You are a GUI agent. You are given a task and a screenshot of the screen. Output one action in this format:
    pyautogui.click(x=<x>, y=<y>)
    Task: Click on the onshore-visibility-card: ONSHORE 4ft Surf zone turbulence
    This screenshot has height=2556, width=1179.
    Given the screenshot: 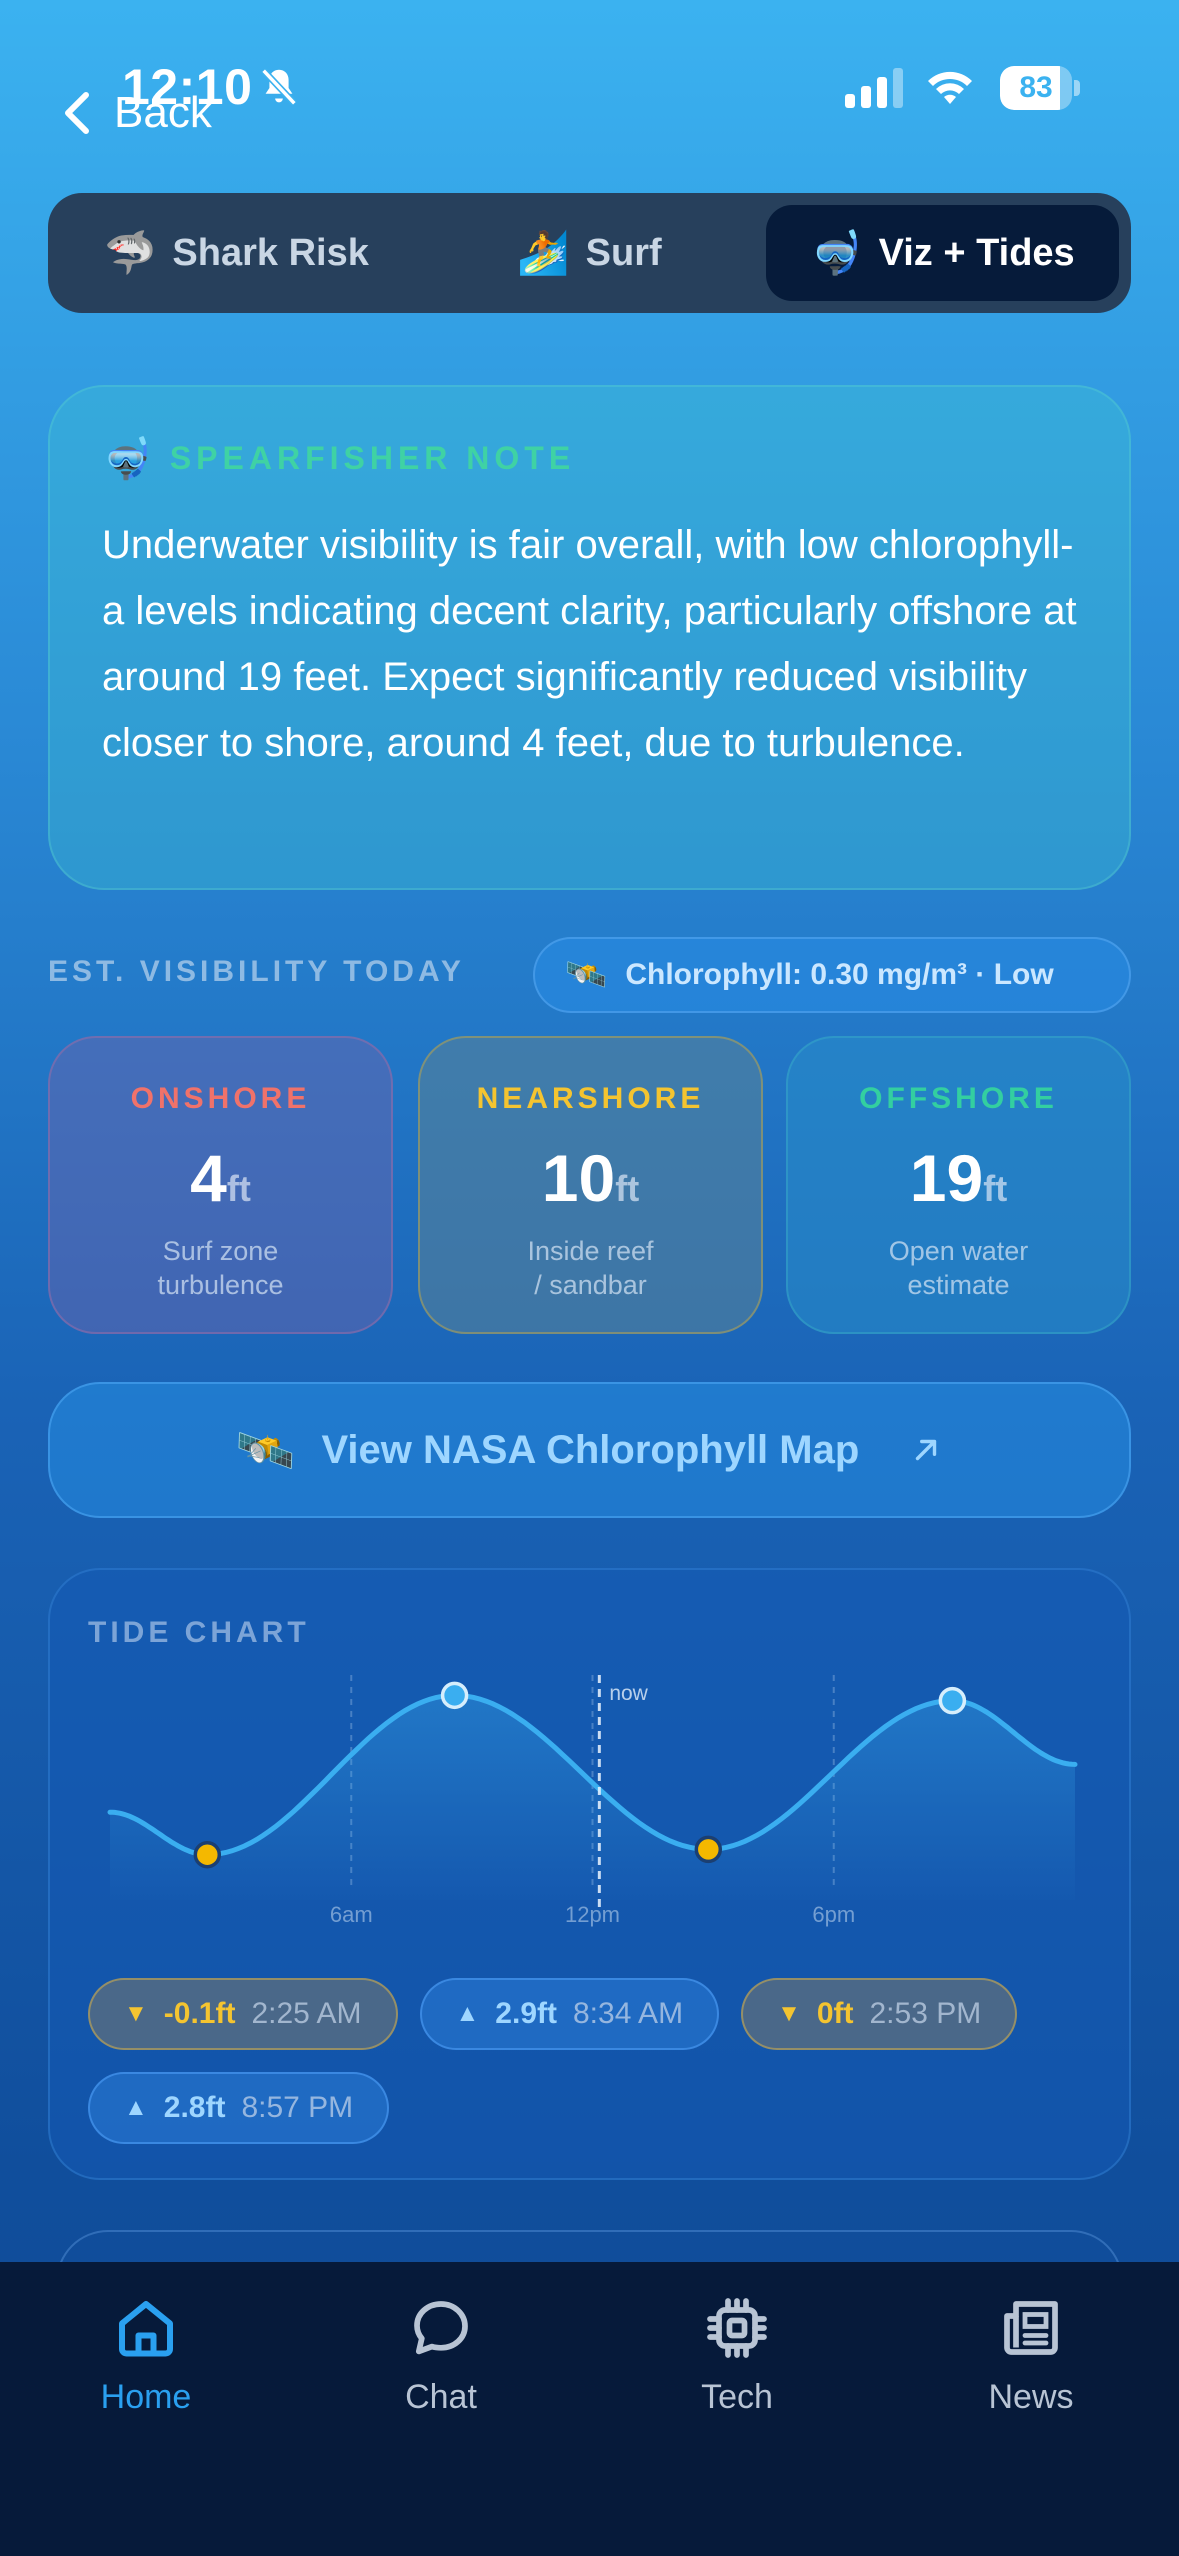 What is the action you would take?
    pyautogui.click(x=220, y=1185)
    